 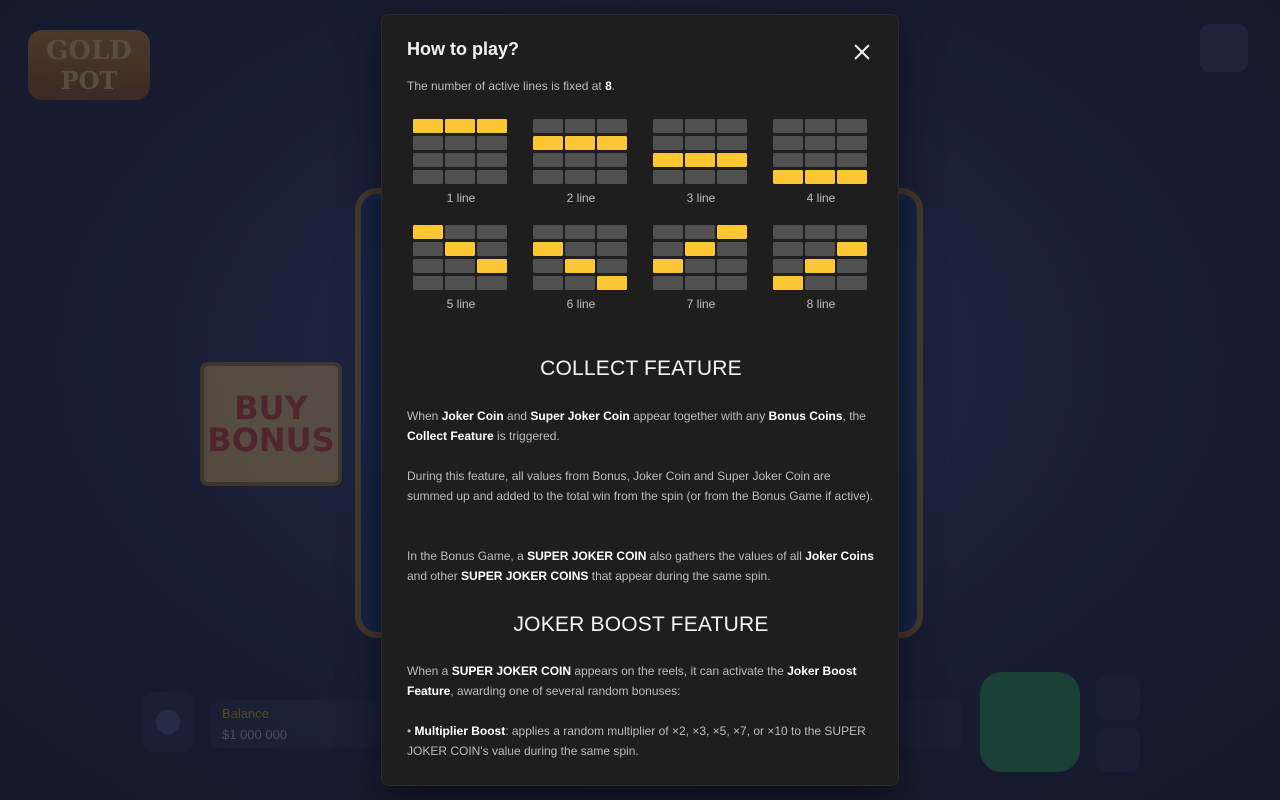 I want to click on close-icon, so click(x=862, y=52).